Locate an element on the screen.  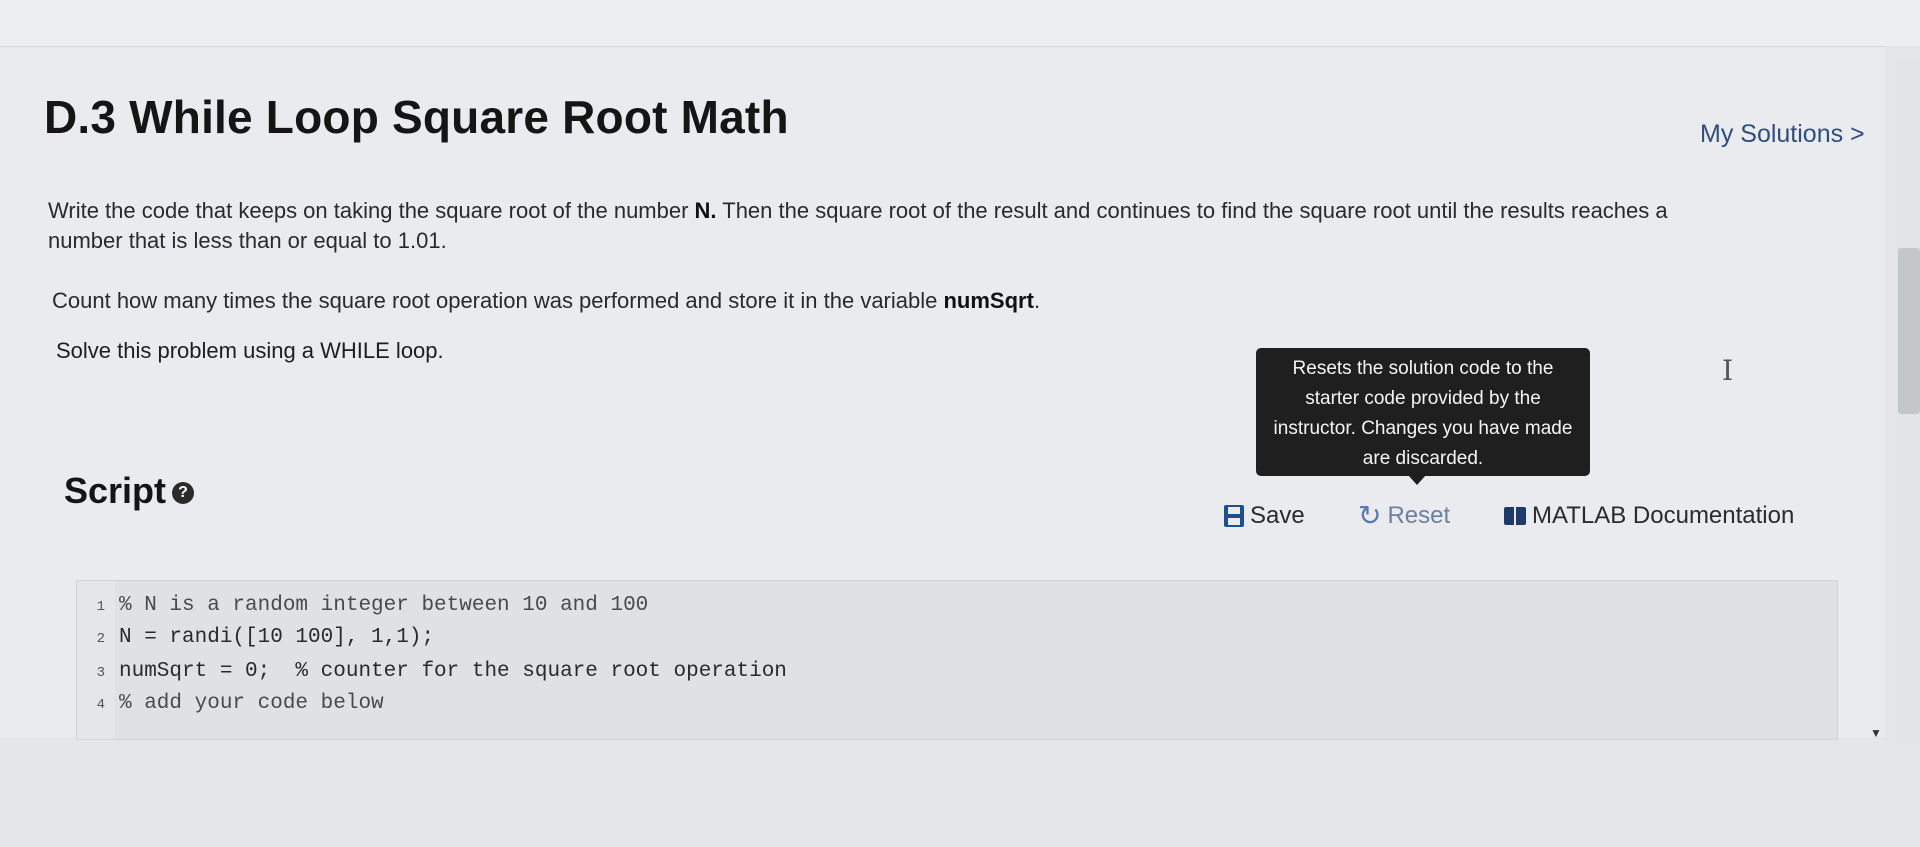
line-number: 2 is located at coordinates (100, 639).